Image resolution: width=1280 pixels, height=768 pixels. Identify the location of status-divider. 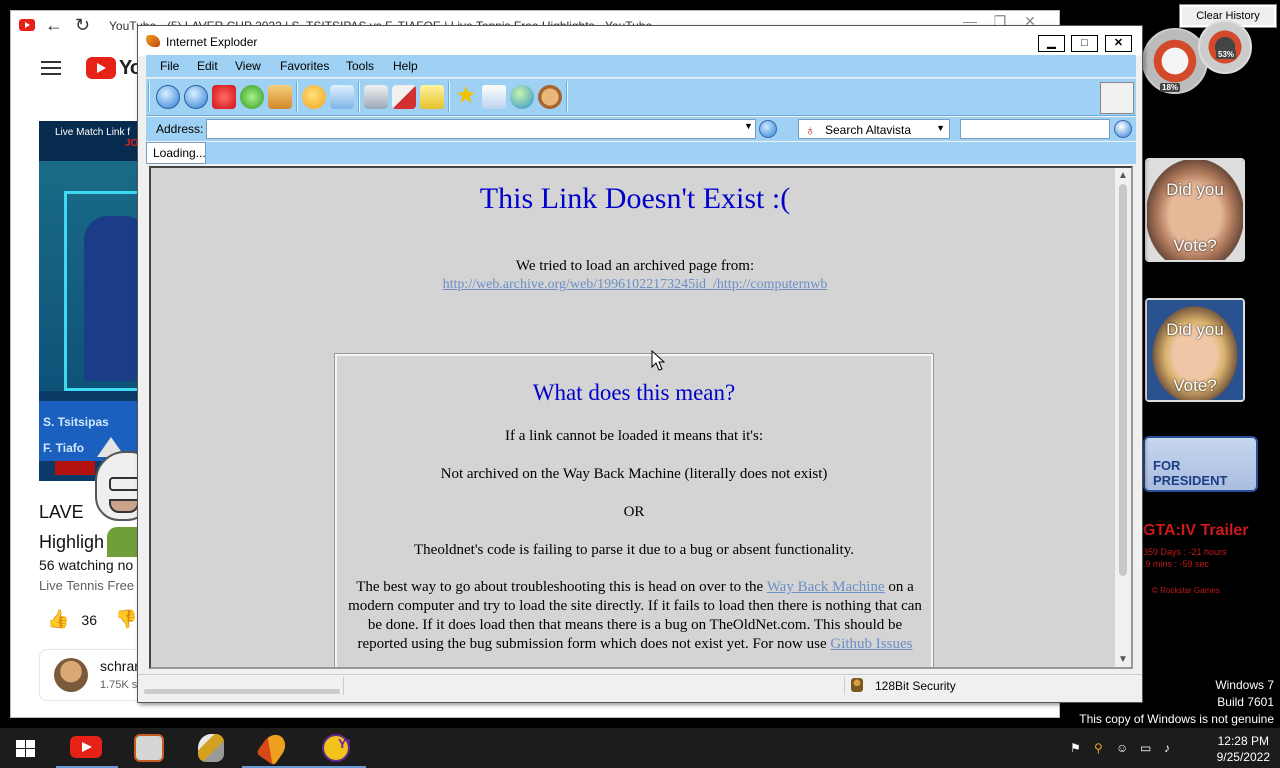
(593, 686).